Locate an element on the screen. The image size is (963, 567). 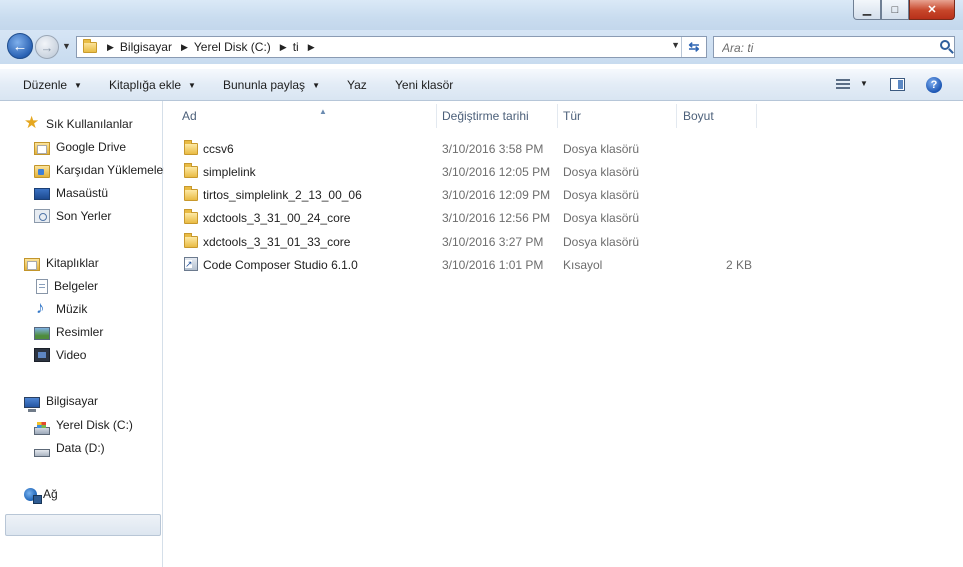
file-date: 3/10/2016 12:05 PM is located at coordinates (496, 172).